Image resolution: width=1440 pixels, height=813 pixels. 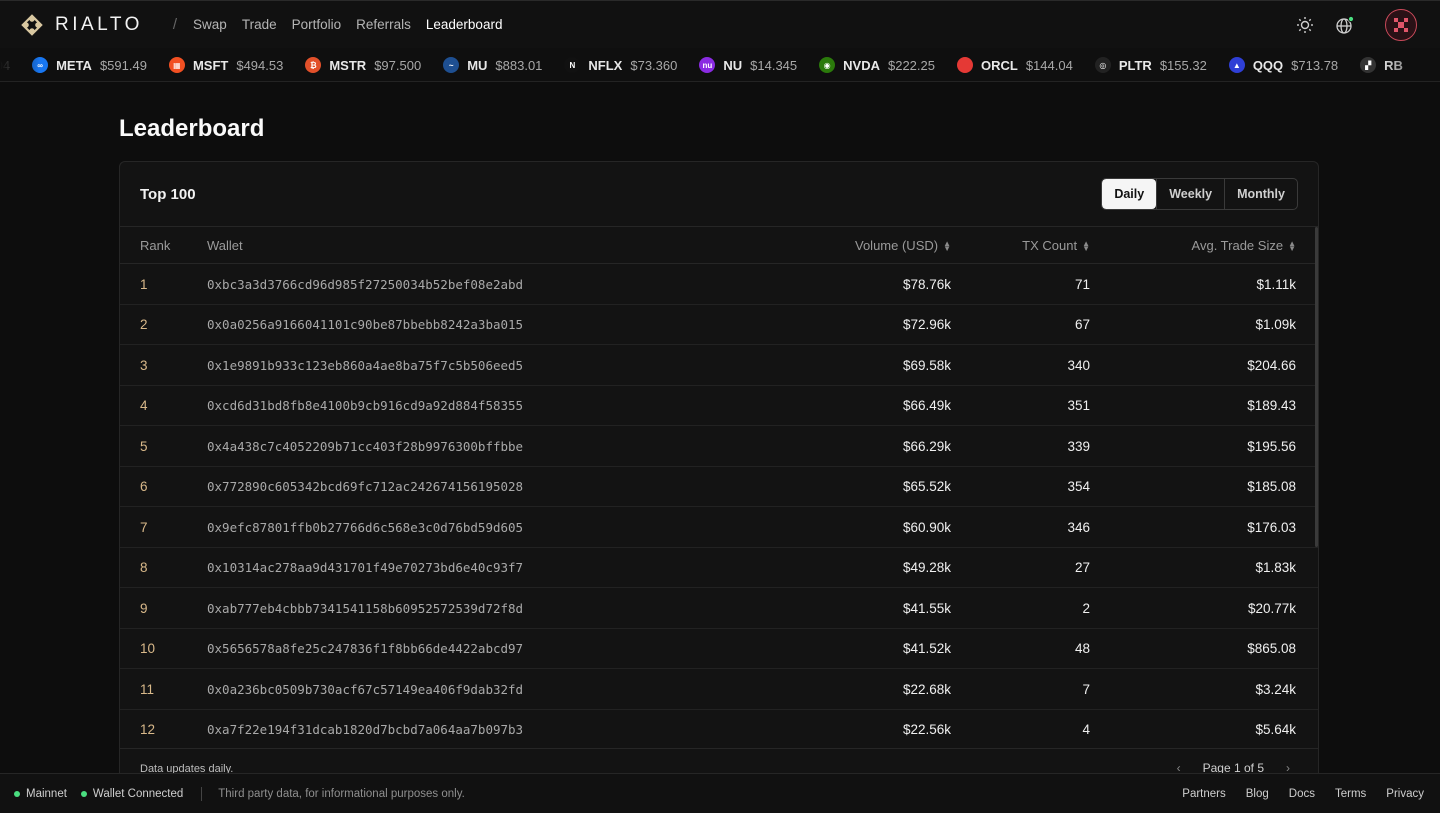 I want to click on volume-cell: $65.52k, so click(x=926, y=486).